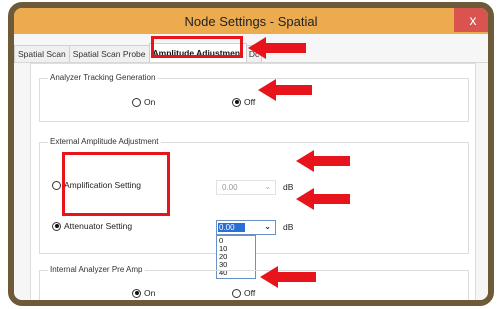  I want to click on close-icon: x, so click(473, 20).